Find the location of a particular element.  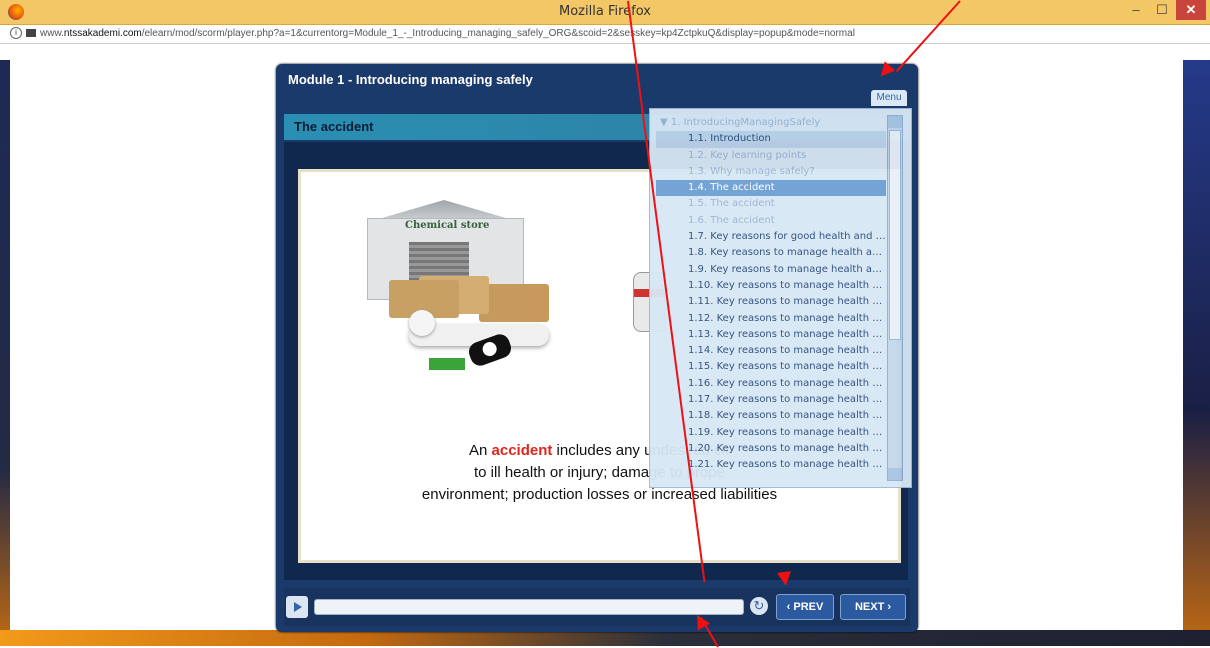

store-sign: Chemical store is located at coordinates (447, 225).